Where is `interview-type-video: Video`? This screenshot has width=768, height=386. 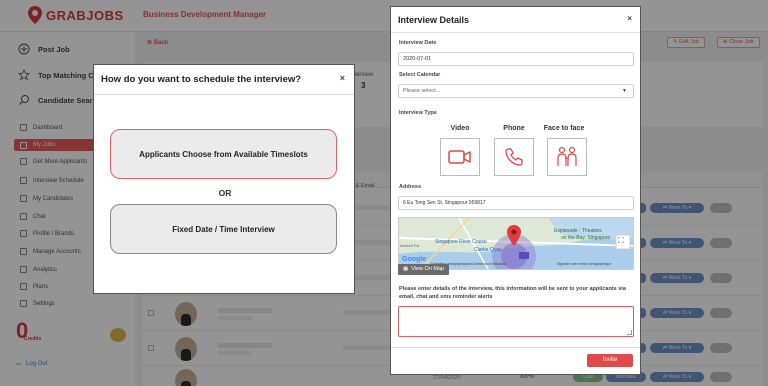 interview-type-video: Video is located at coordinates (460, 150).